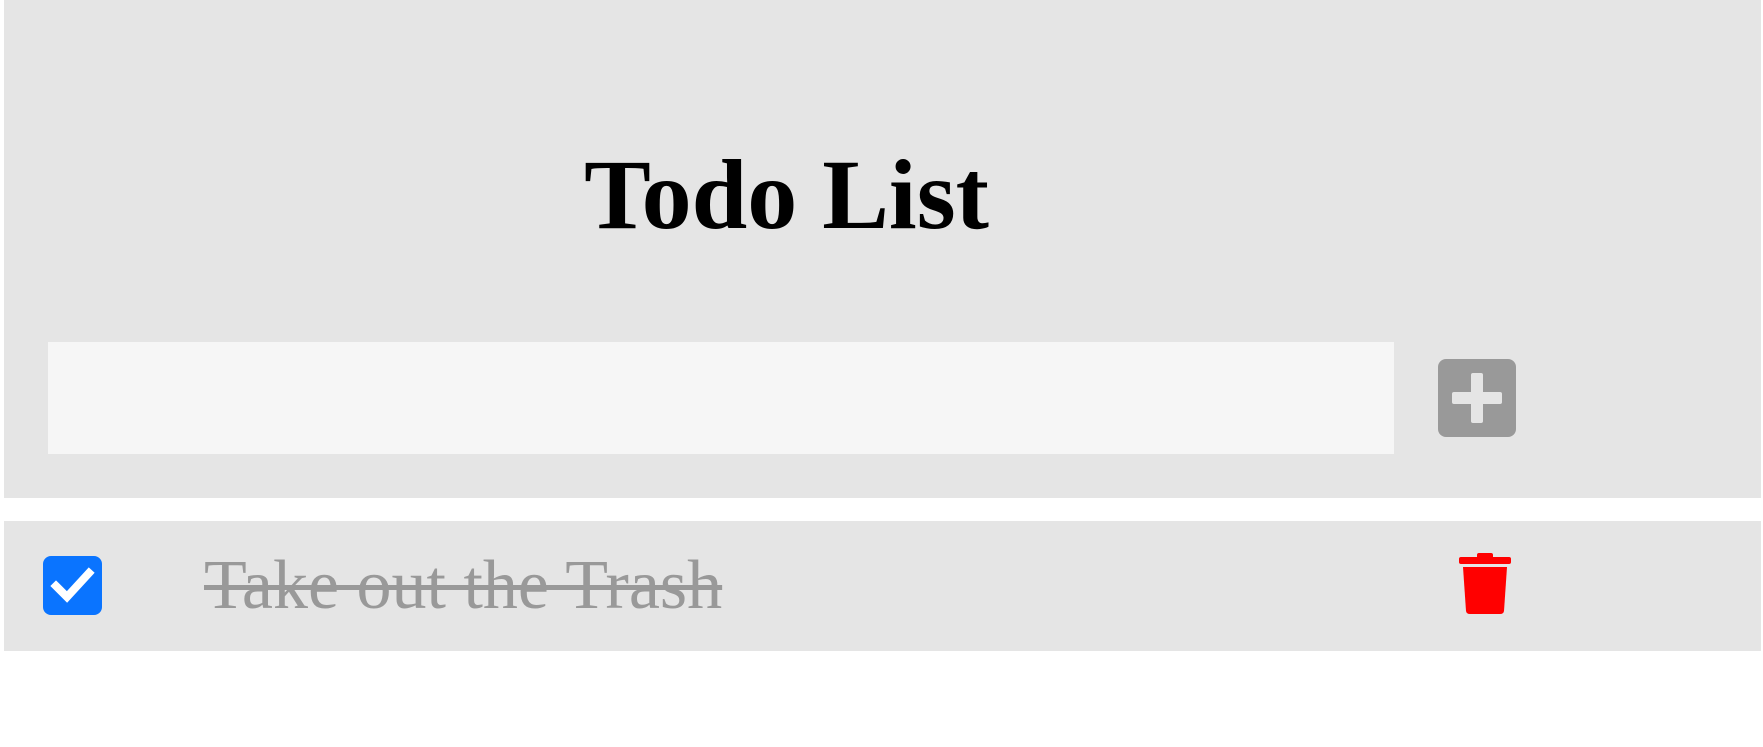 This screenshot has height=747, width=1763. I want to click on page-title: Todo List, so click(786, 194).